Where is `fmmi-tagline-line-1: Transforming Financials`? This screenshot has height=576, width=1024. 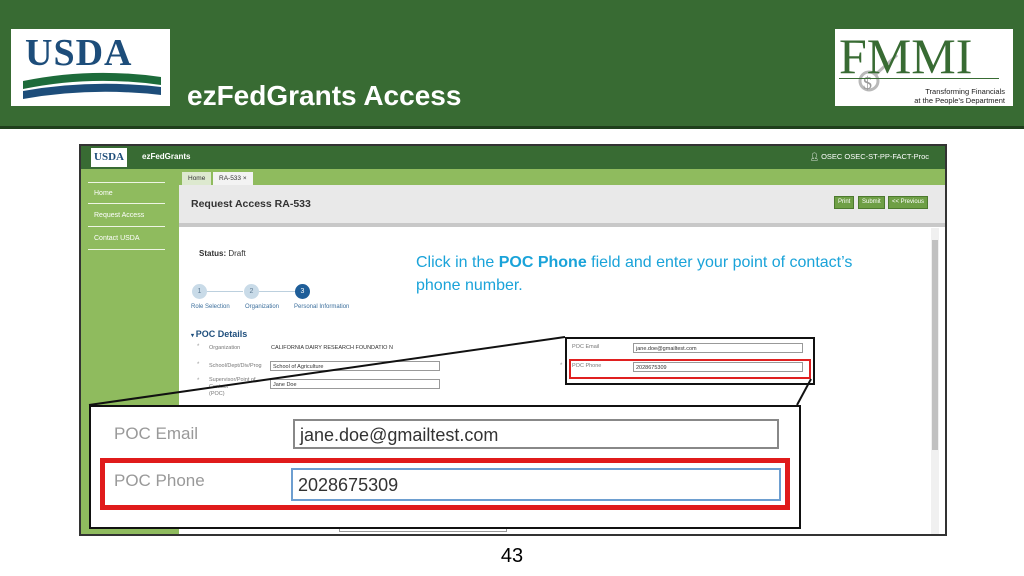
fmmi-tagline-line-1: Transforming Financials is located at coordinates (965, 91).